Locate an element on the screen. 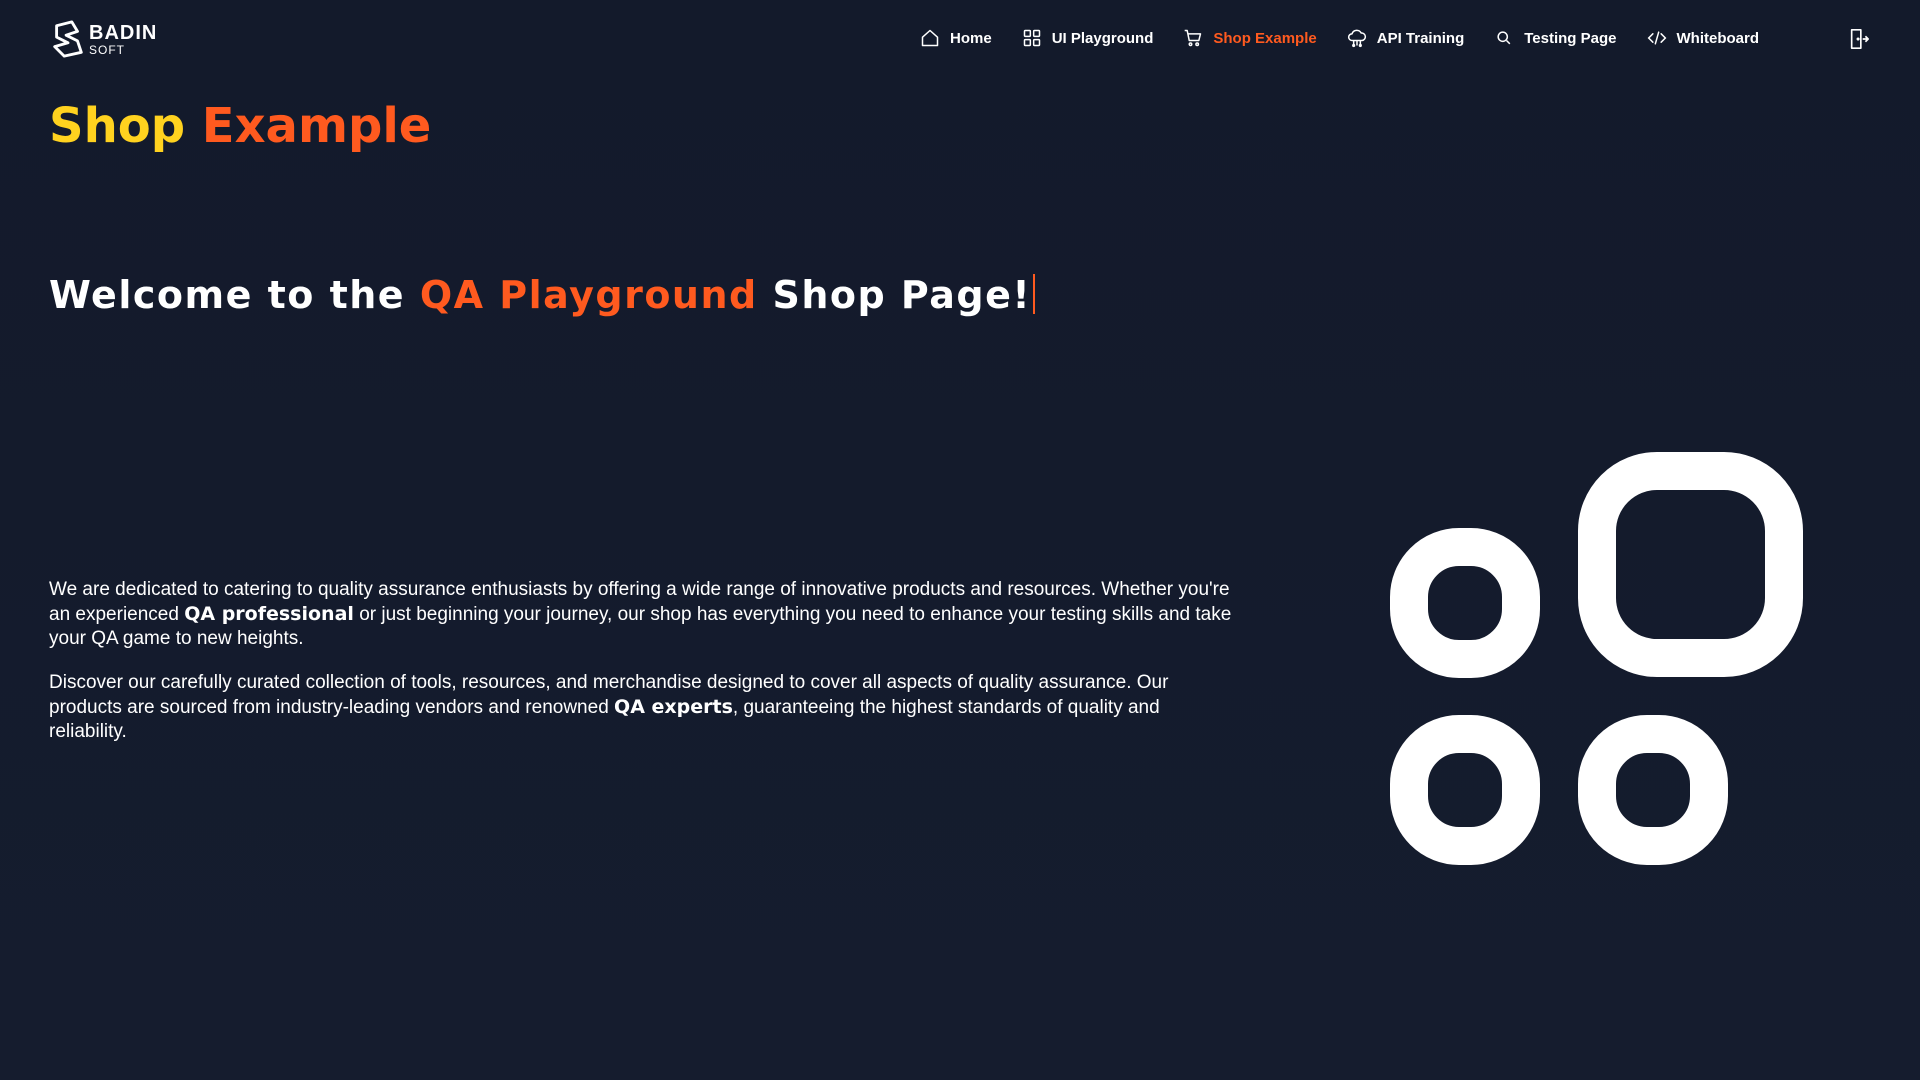 The width and height of the screenshot is (1920, 1080). logout-icon is located at coordinates (1859, 39).